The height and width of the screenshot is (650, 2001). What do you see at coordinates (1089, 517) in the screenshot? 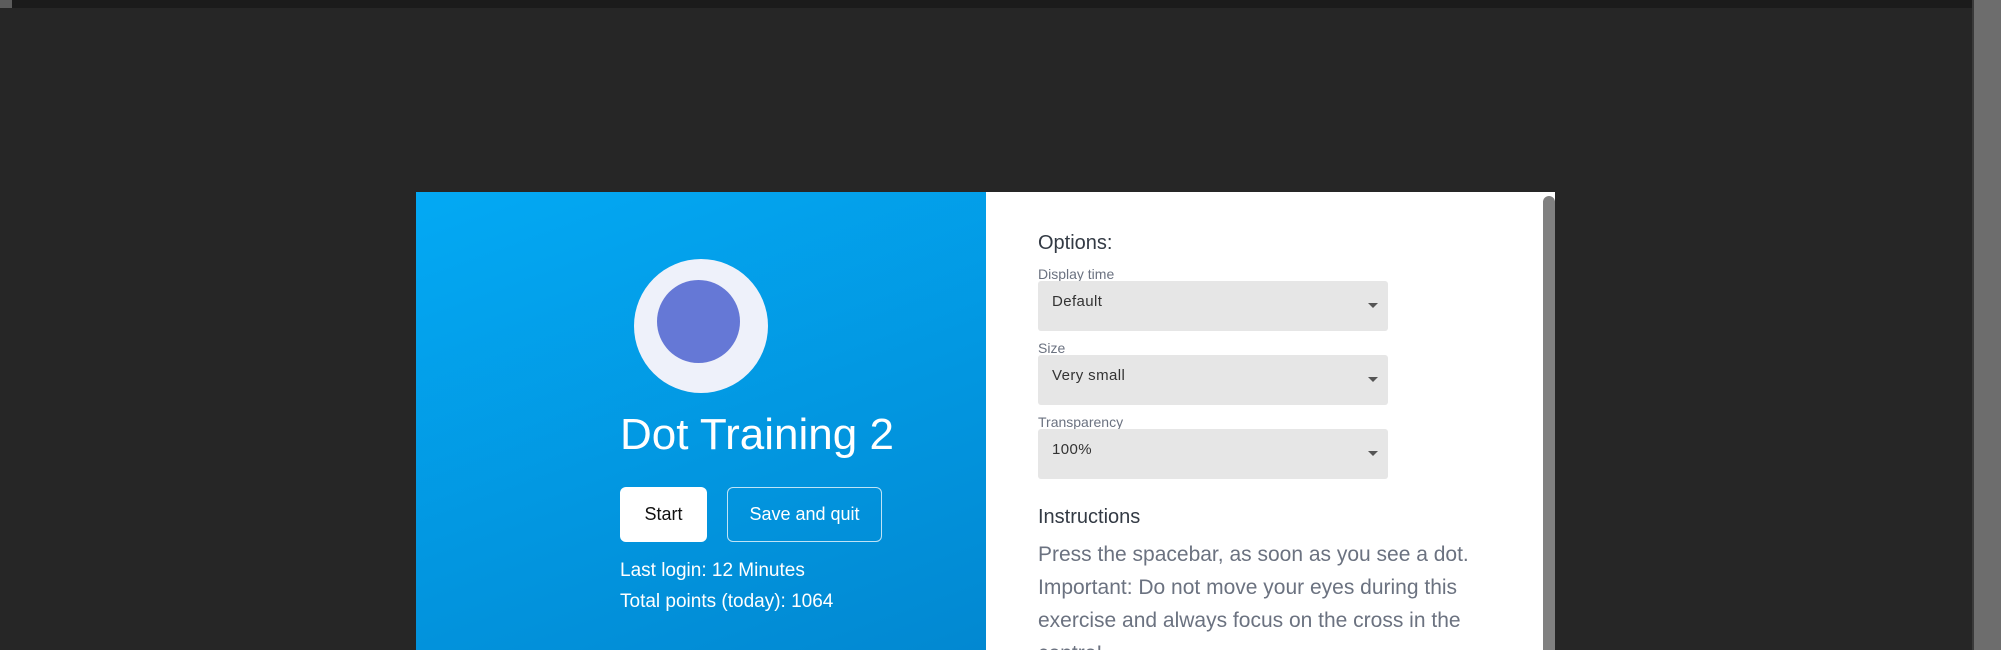
I see `instructions-heading: Instructions` at bounding box center [1089, 517].